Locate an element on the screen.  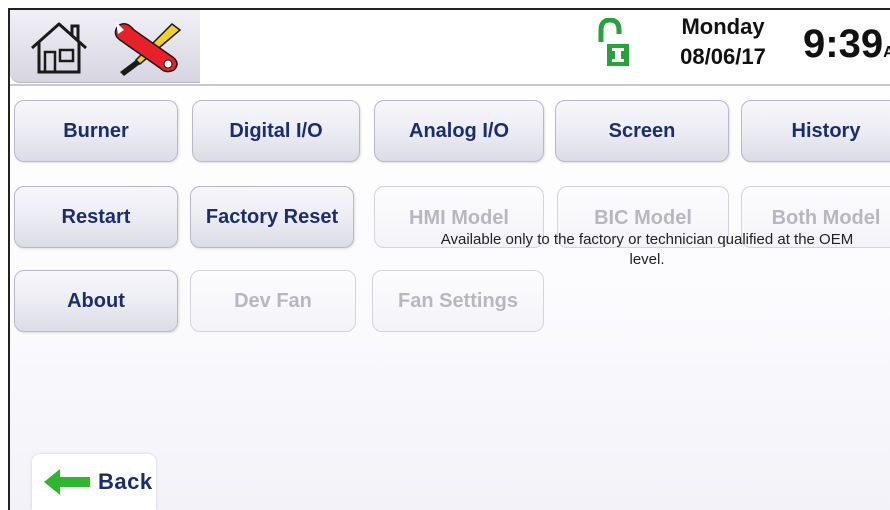
time-ampm: A is located at coordinates (886, 52).